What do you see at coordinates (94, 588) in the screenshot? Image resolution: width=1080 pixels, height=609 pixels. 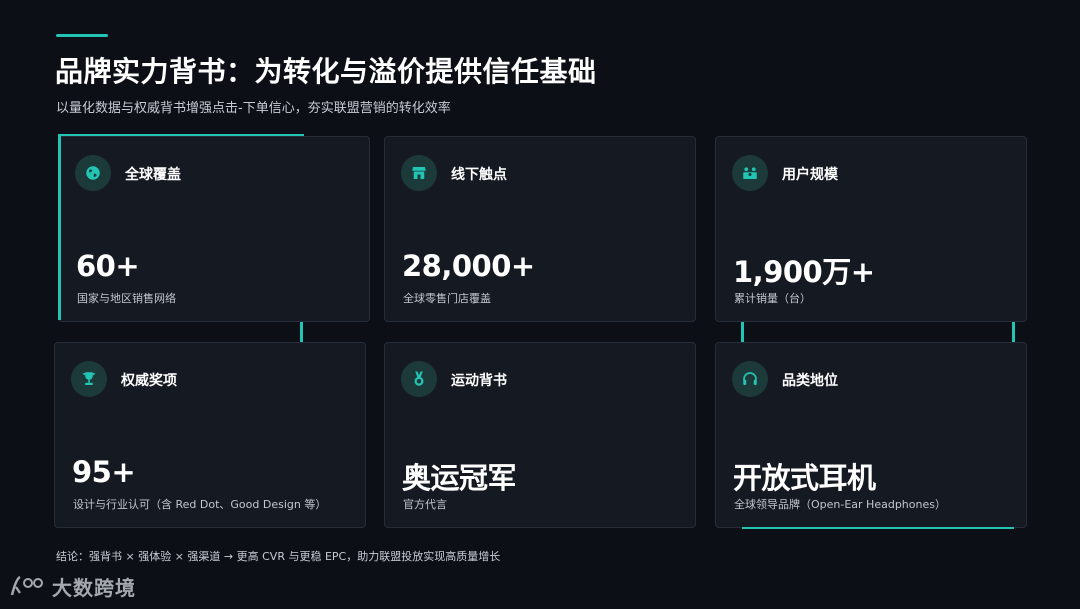 I see `logo-text: 大数跨境` at bounding box center [94, 588].